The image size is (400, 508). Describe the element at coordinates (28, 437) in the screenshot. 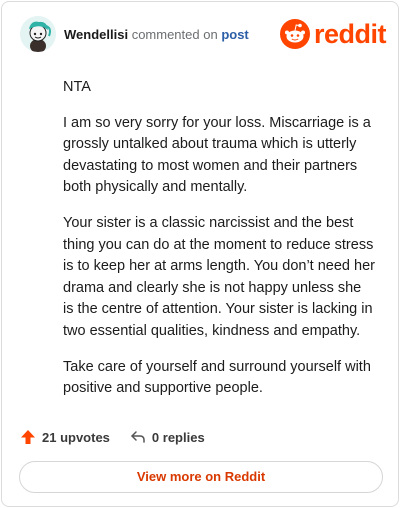

I see `arrow-up-icon` at that location.